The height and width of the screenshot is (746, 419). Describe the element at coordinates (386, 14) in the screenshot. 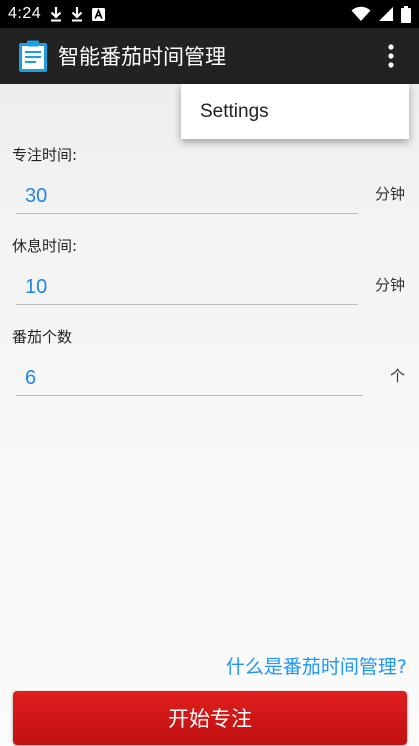

I see `signal-icon` at that location.